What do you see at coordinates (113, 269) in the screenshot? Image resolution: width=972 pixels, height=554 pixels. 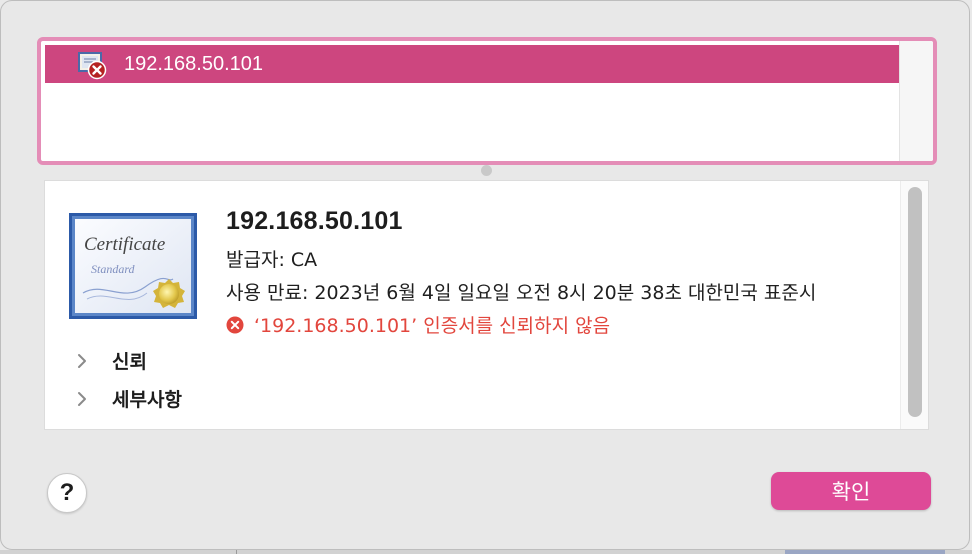 I see `certificate-image-subtitle: Standard` at bounding box center [113, 269].